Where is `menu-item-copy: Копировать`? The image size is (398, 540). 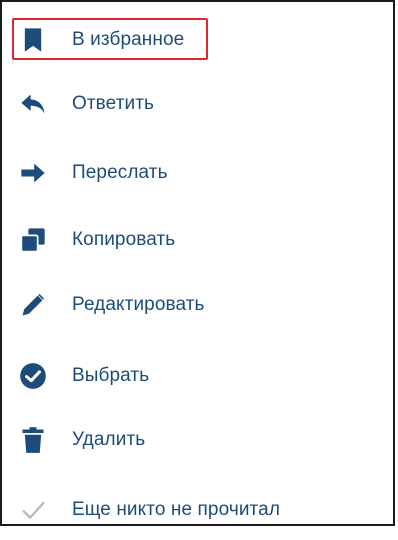 menu-item-copy: Копировать is located at coordinates (197, 240).